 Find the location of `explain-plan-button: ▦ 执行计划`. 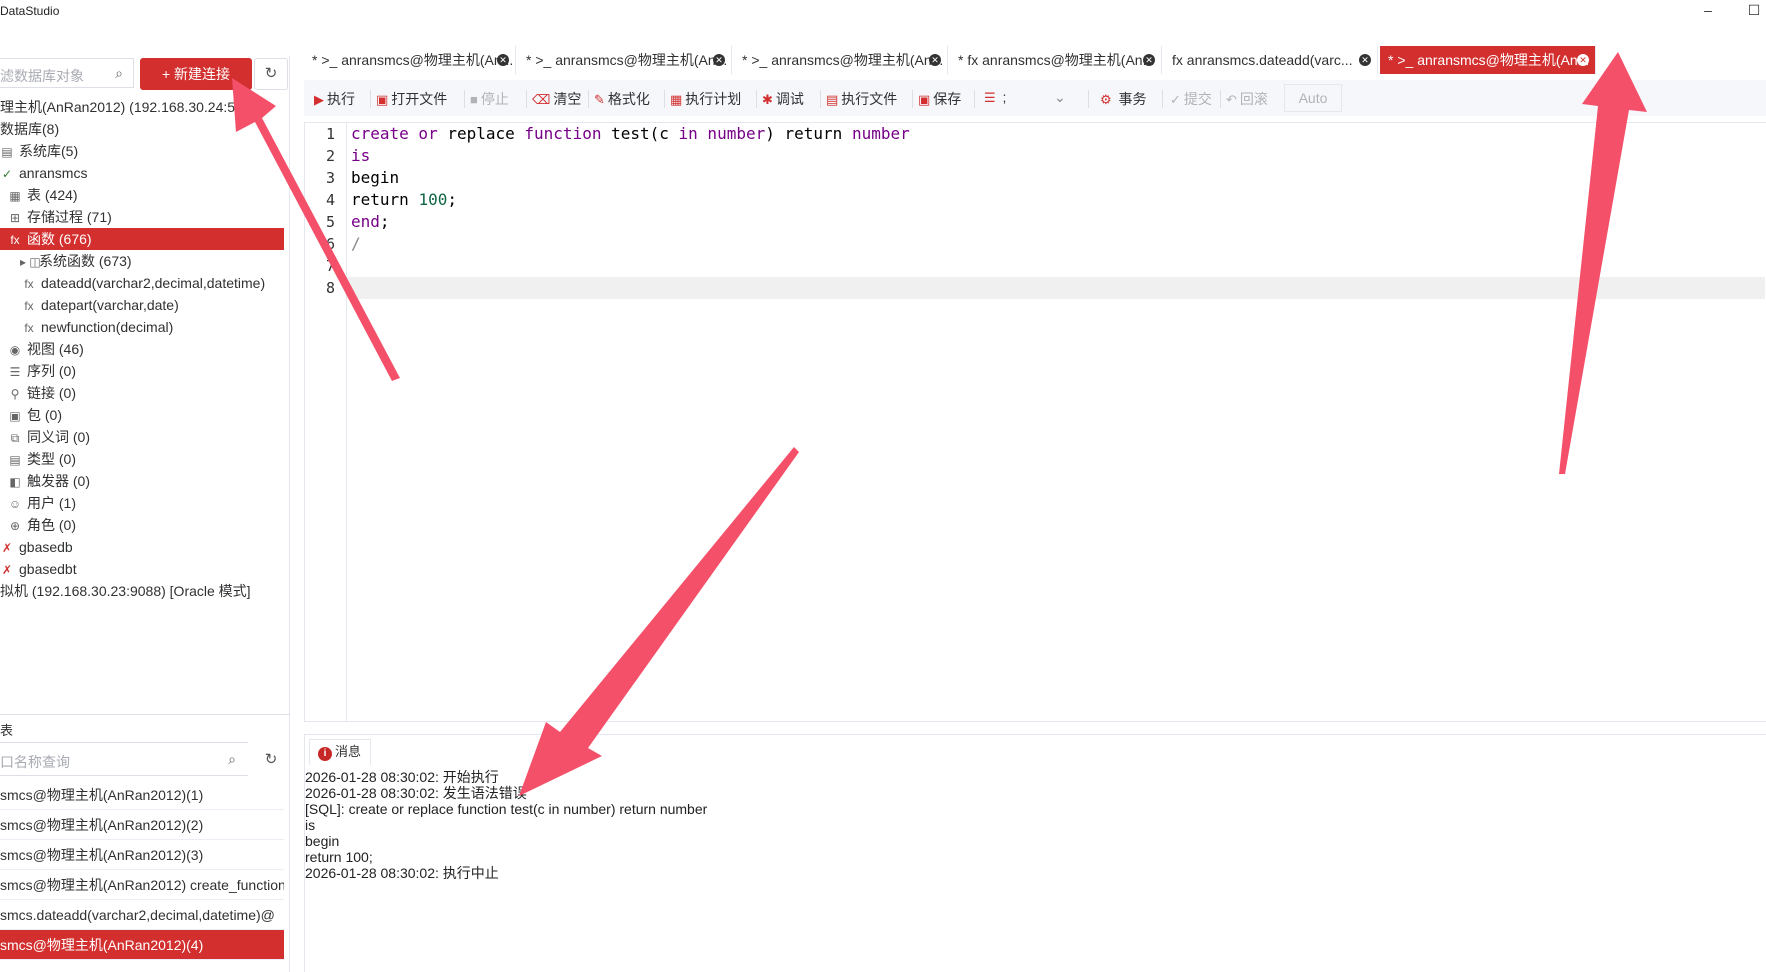

explain-plan-button: ▦ 执行计划 is located at coordinates (705, 99).